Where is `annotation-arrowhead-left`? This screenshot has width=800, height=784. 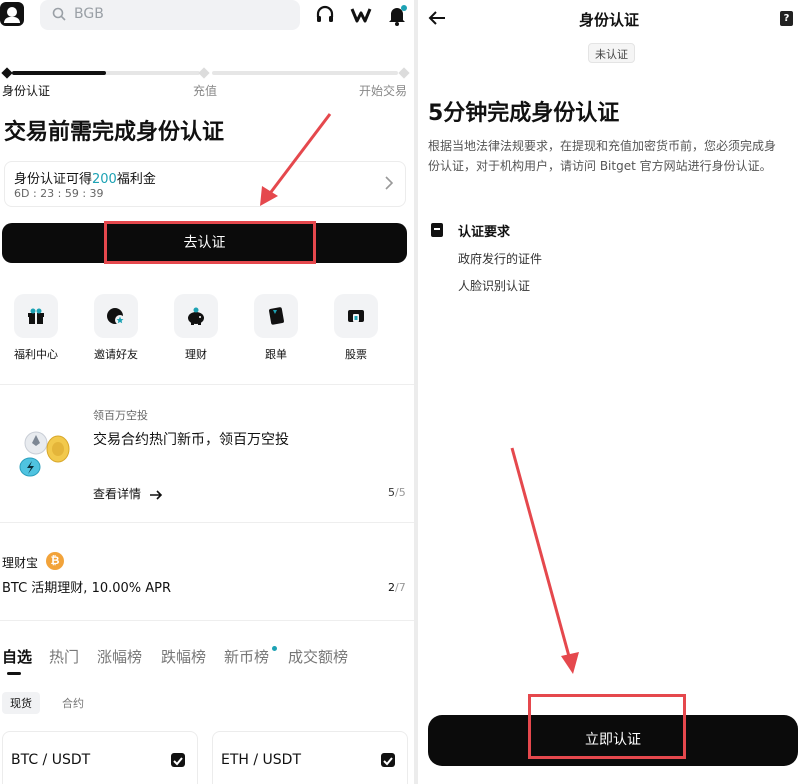
annotation-arrowhead-left is located at coordinates (269, 196).